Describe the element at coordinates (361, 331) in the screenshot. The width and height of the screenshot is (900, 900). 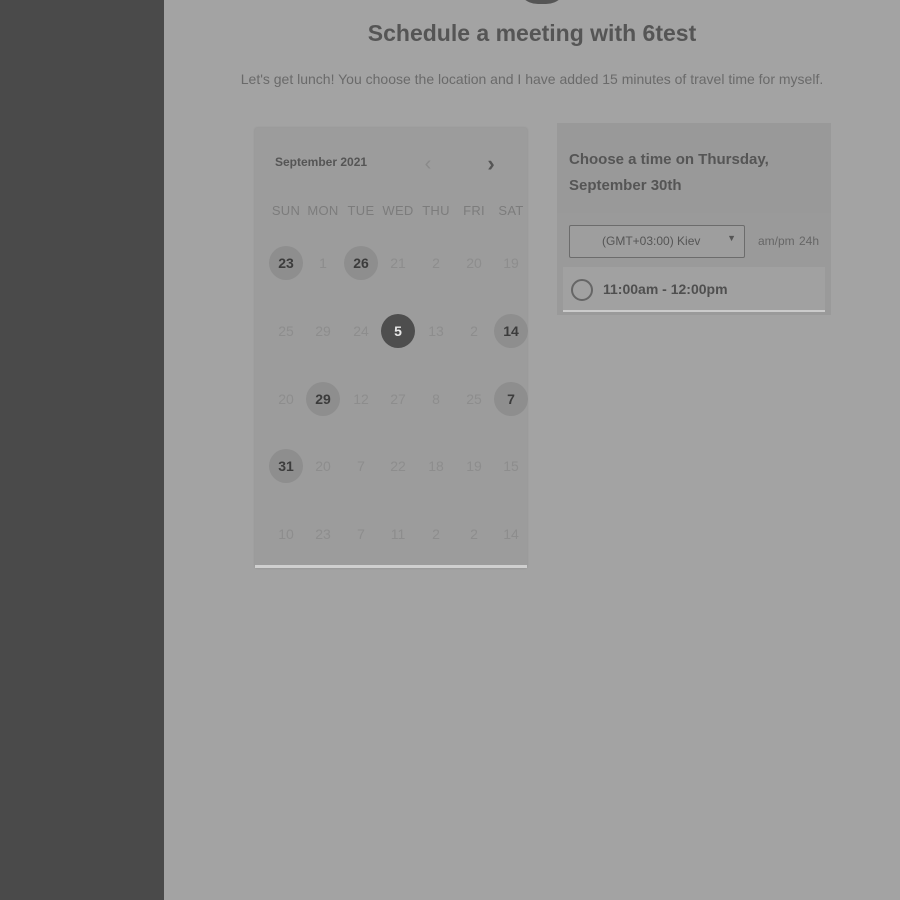
I see `day-cell: 24` at that location.